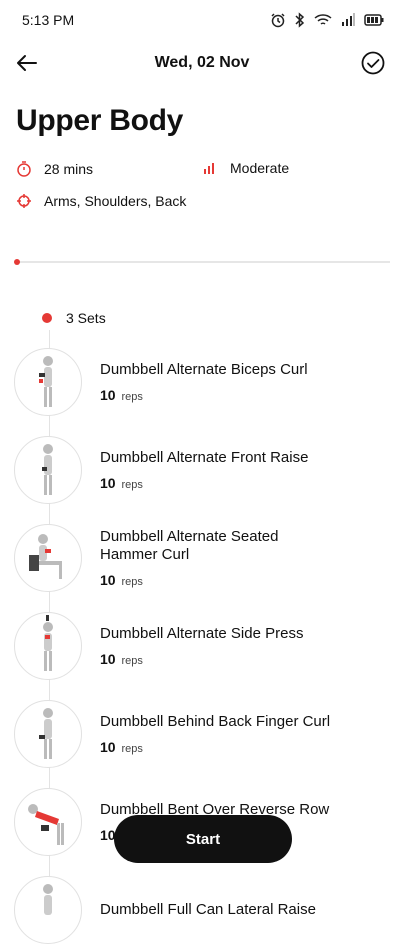 The width and height of the screenshot is (404, 946). I want to click on targets-meta: Arms, Shoulders, Back, so click(101, 201).